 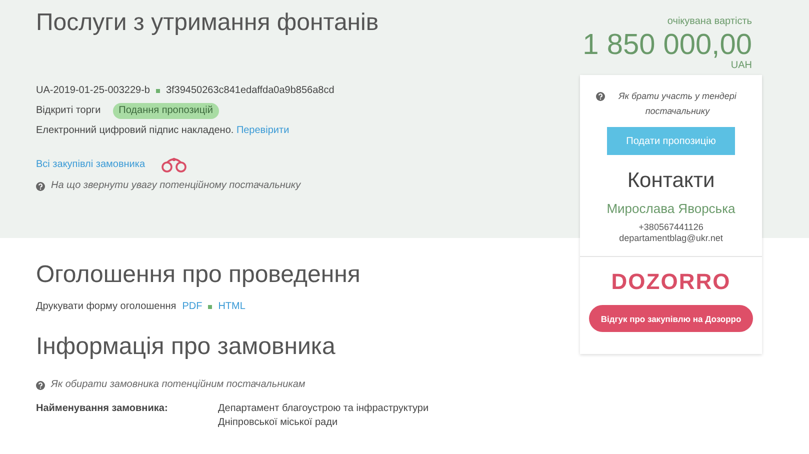 What do you see at coordinates (106, 307) in the screenshot?
I see `print-label: Друкувати форму оголошення` at bounding box center [106, 307].